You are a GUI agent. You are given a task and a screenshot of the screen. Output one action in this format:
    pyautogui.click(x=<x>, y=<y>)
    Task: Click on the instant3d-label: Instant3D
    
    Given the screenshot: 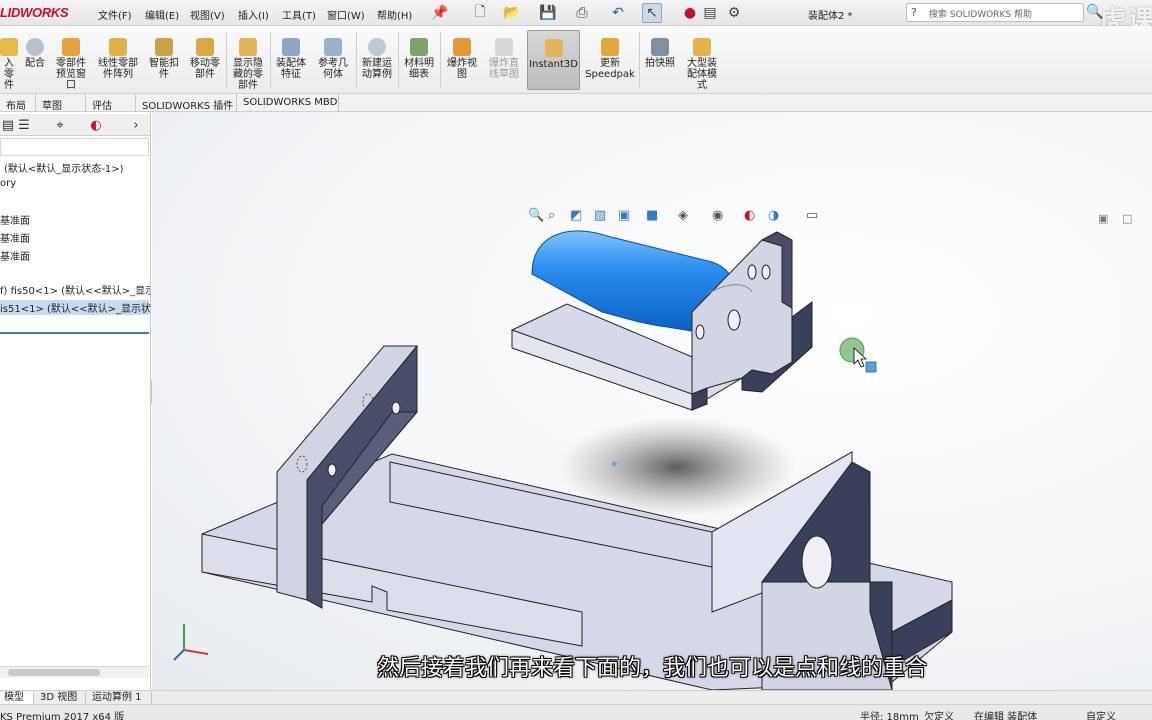 What is the action you would take?
    pyautogui.click(x=553, y=64)
    